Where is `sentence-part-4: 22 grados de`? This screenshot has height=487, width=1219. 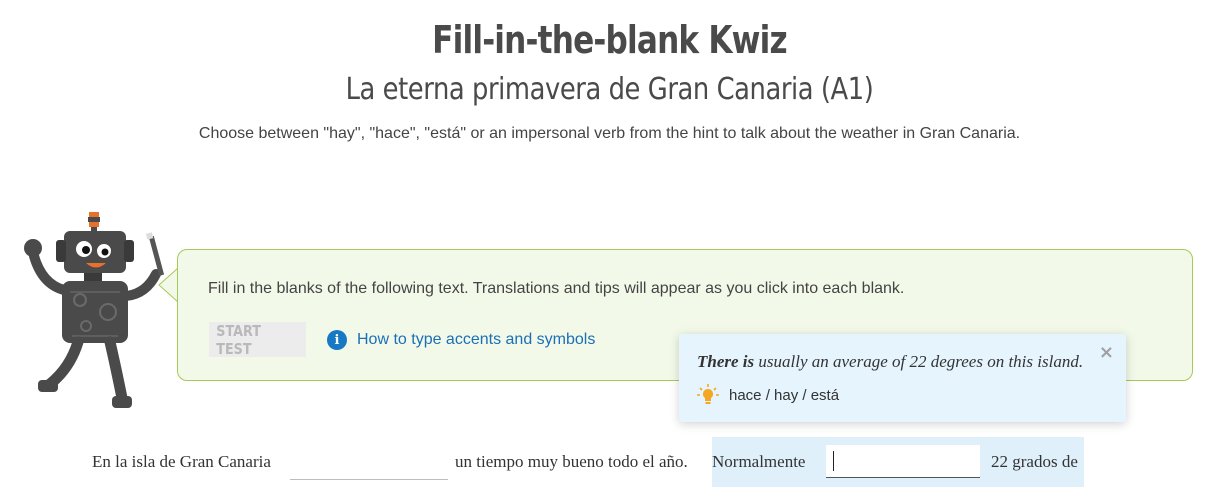
sentence-part-4: 22 grados de is located at coordinates (1034, 461).